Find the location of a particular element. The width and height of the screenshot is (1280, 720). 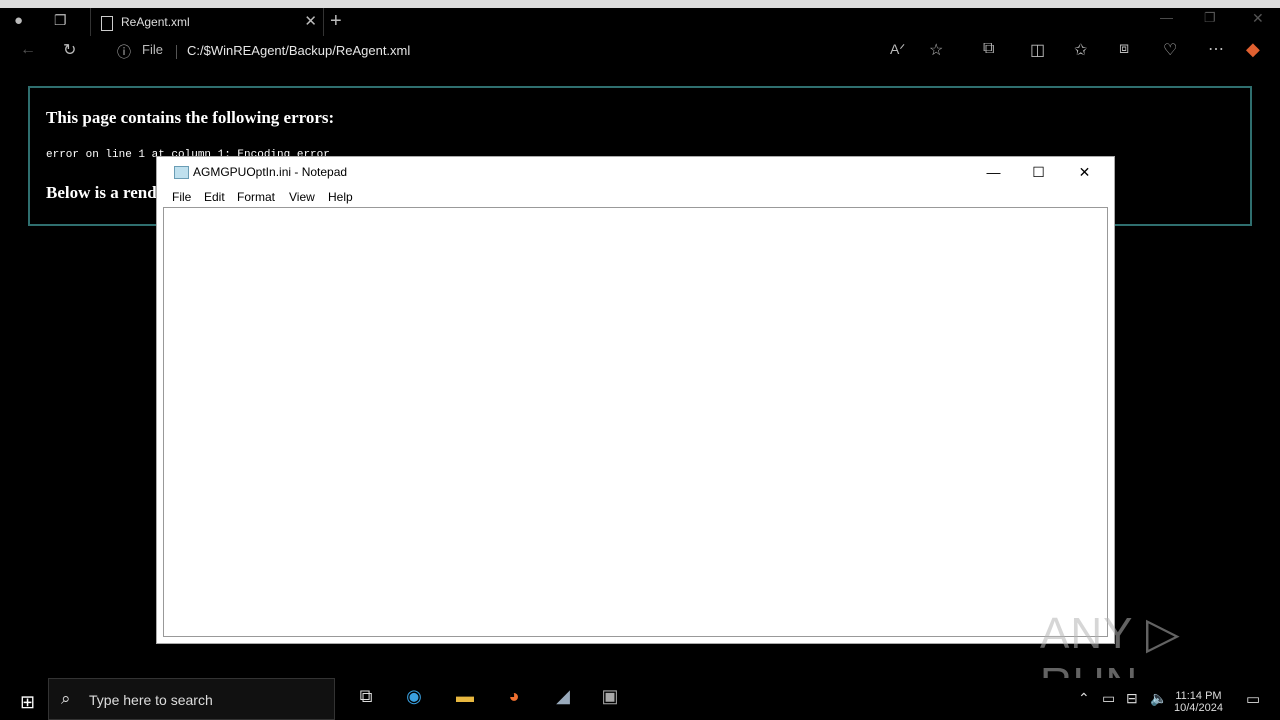

notepad-titlebar: AGMGPUOptIn.ini - Notepad — ☐ ✕ is located at coordinates (635, 172).